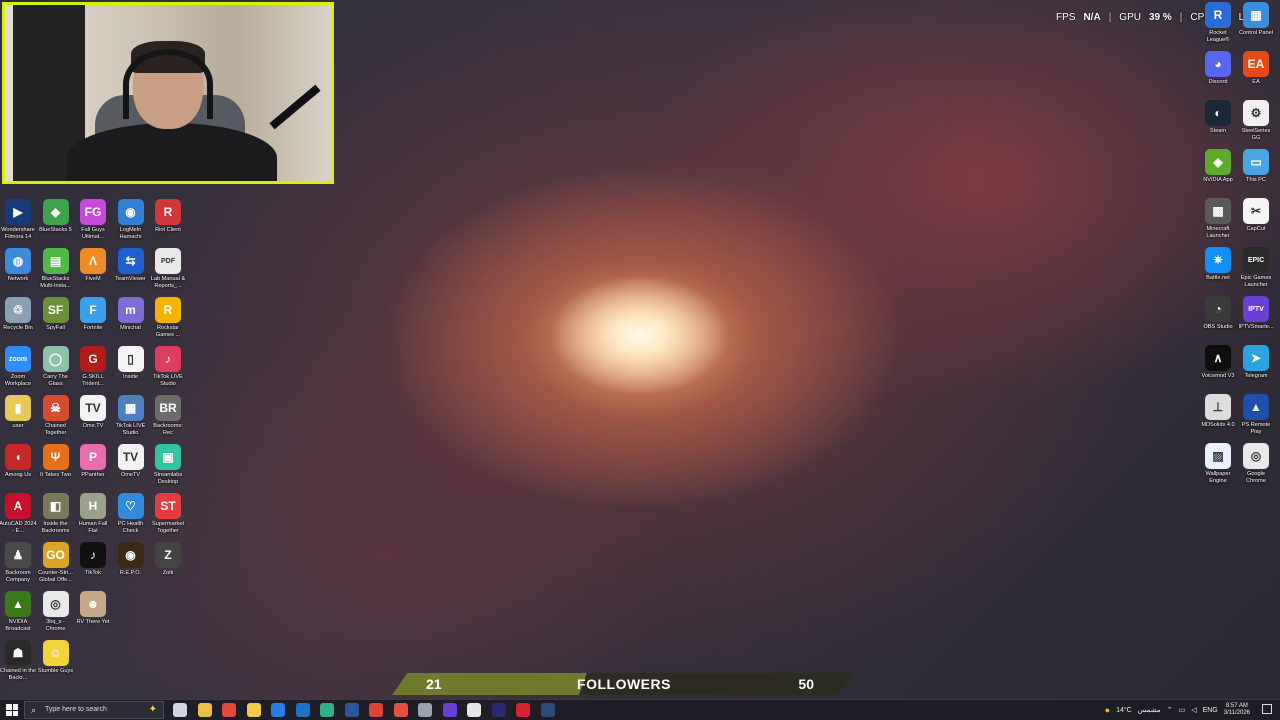 This screenshot has width=1280, height=720. Describe the element at coordinates (56, 416) in the screenshot. I see `desktop-icon-chained-together: ☠ Chained Together` at that location.